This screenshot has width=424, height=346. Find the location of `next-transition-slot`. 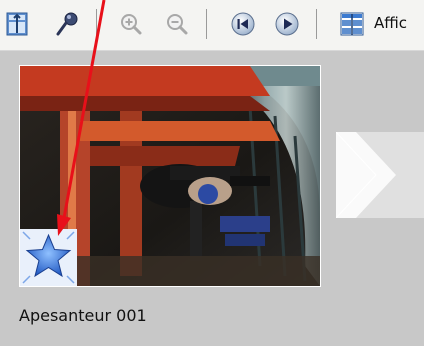

next-transition-slot is located at coordinates (379, 175).